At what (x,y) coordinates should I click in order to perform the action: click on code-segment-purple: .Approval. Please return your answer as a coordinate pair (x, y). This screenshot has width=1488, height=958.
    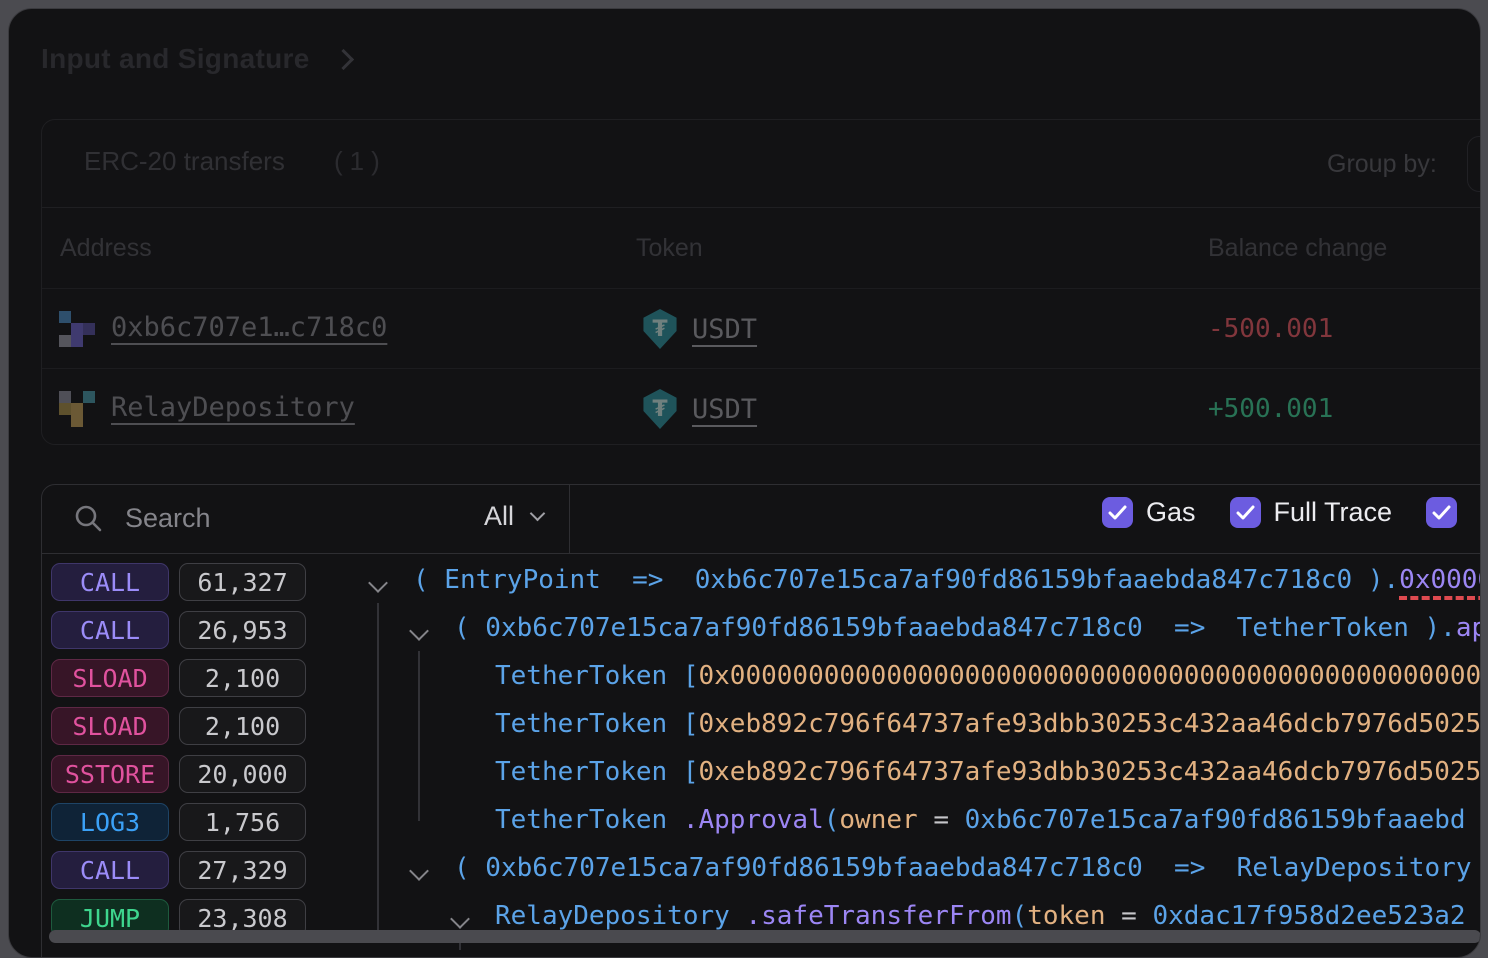
    Looking at the image, I should click on (753, 820).